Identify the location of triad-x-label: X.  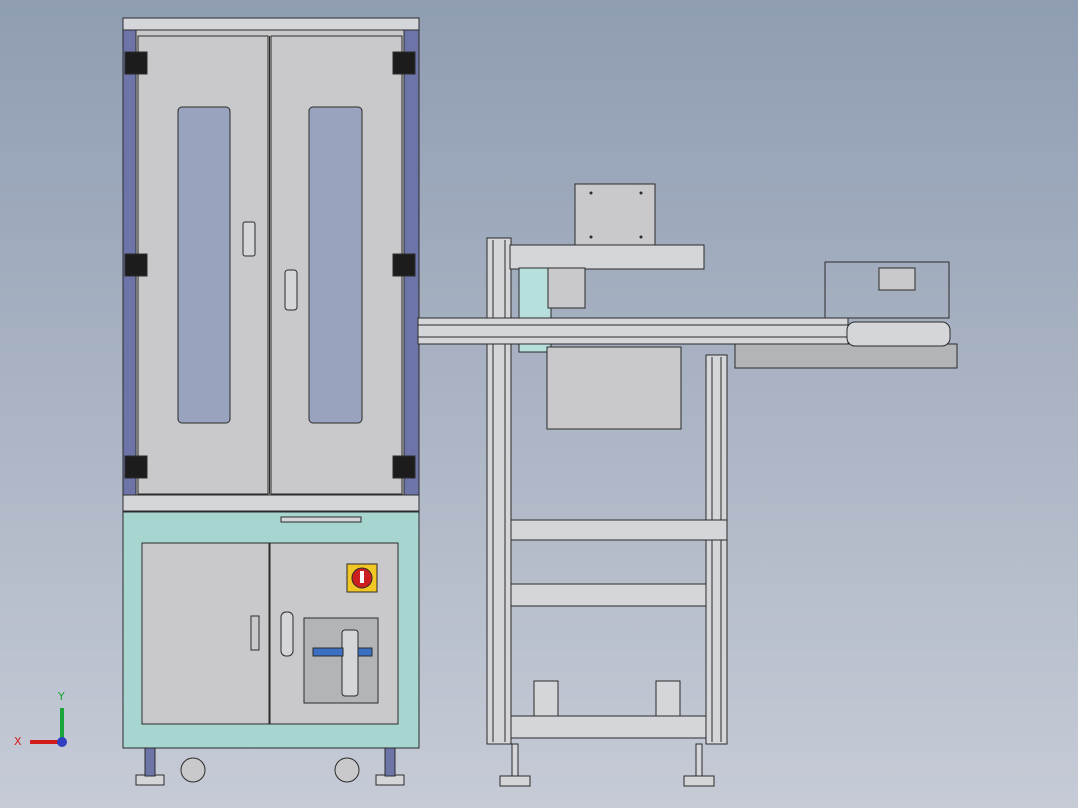
(18, 741).